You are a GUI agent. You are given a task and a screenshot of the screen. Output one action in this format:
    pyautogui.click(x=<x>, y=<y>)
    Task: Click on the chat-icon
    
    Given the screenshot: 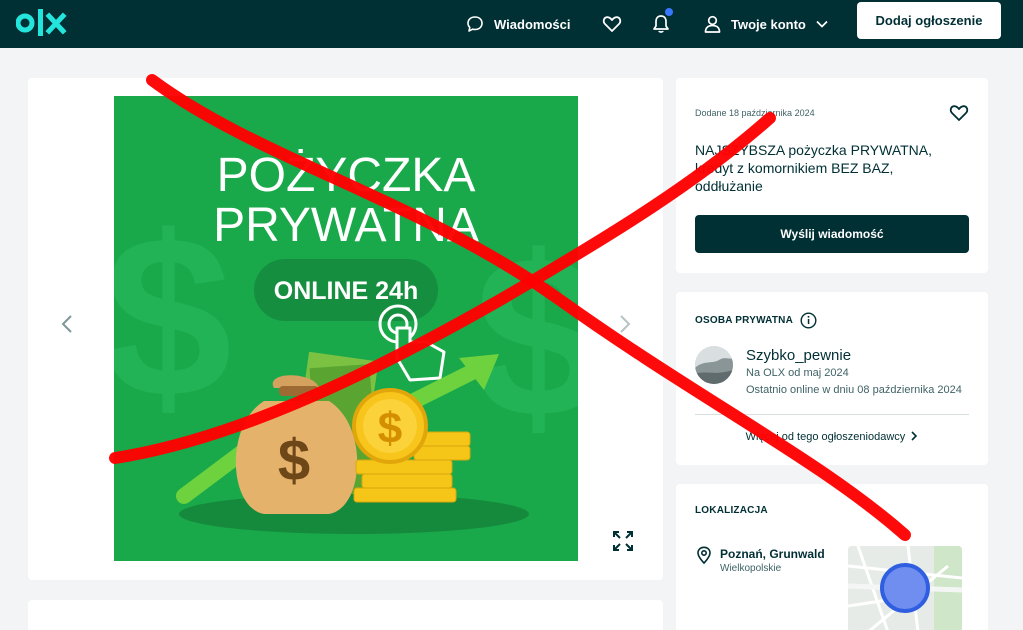 What is the action you would take?
    pyautogui.click(x=475, y=24)
    